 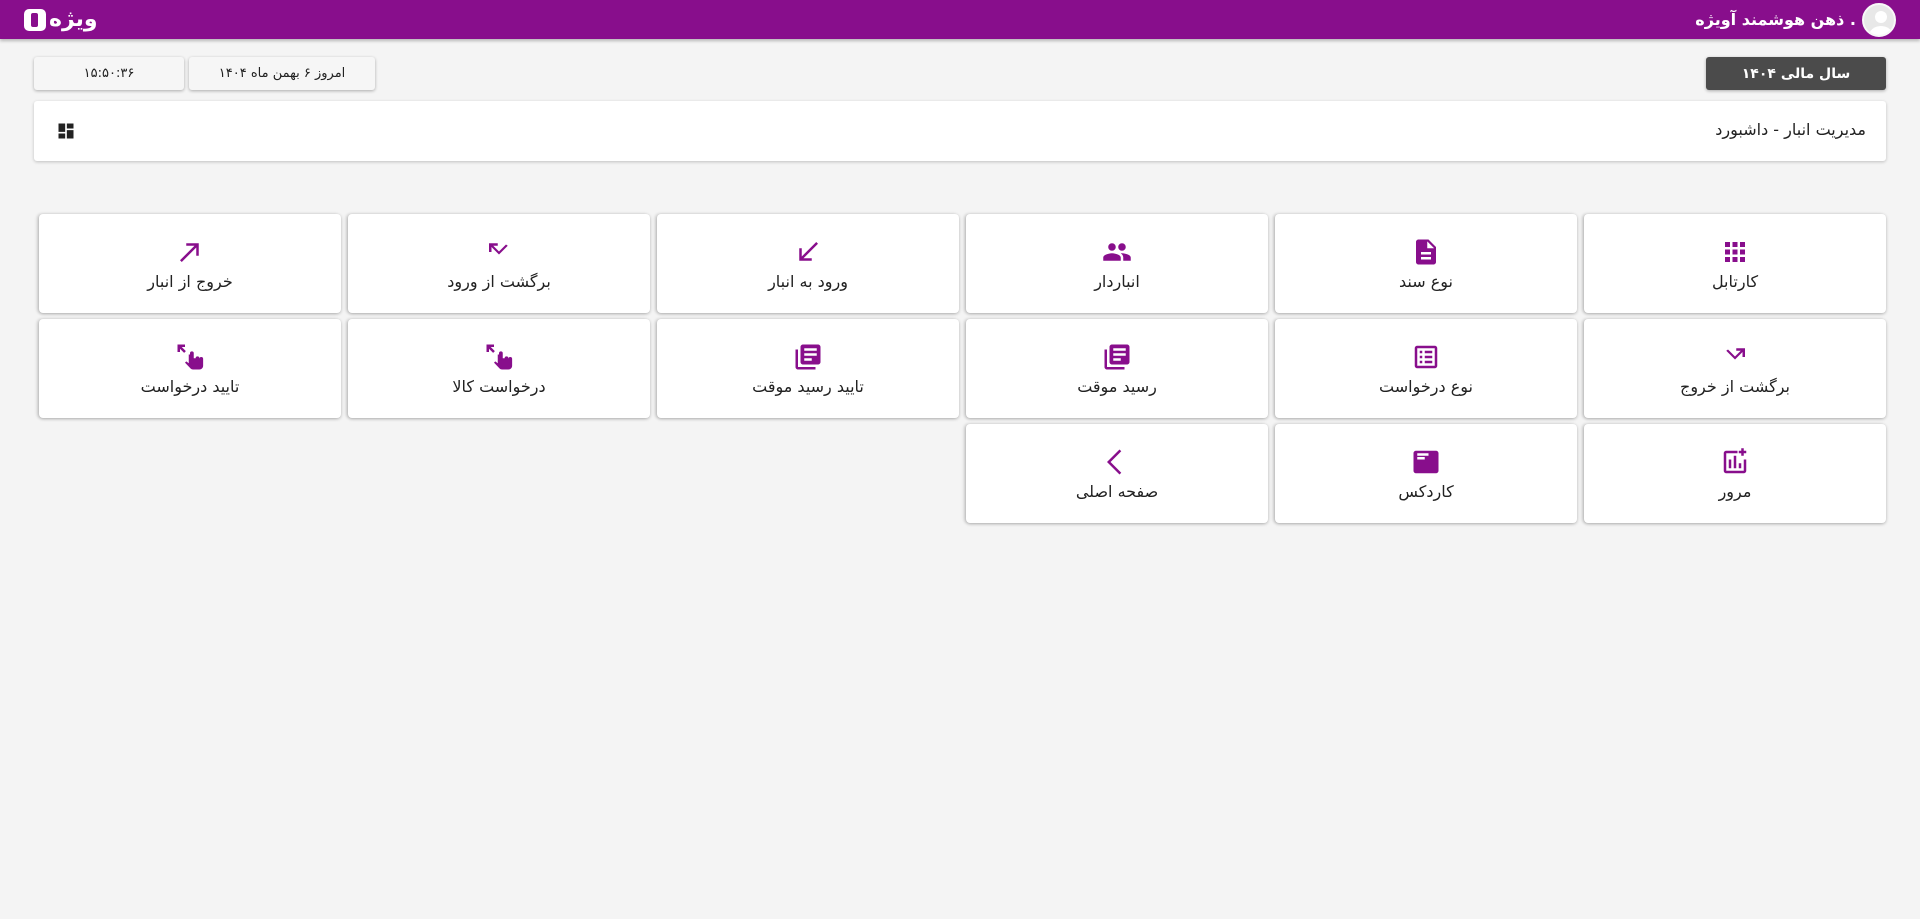 What do you see at coordinates (66, 131) in the screenshot?
I see `dashboard-icon` at bounding box center [66, 131].